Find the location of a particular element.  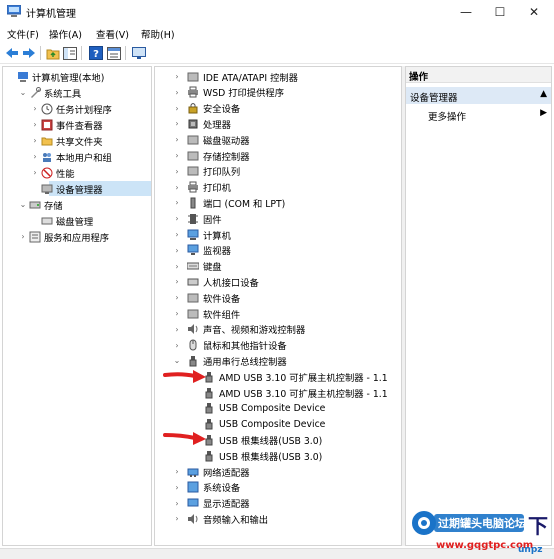

nav-item-9: 磁盘管理 is located at coordinates (77, 220).